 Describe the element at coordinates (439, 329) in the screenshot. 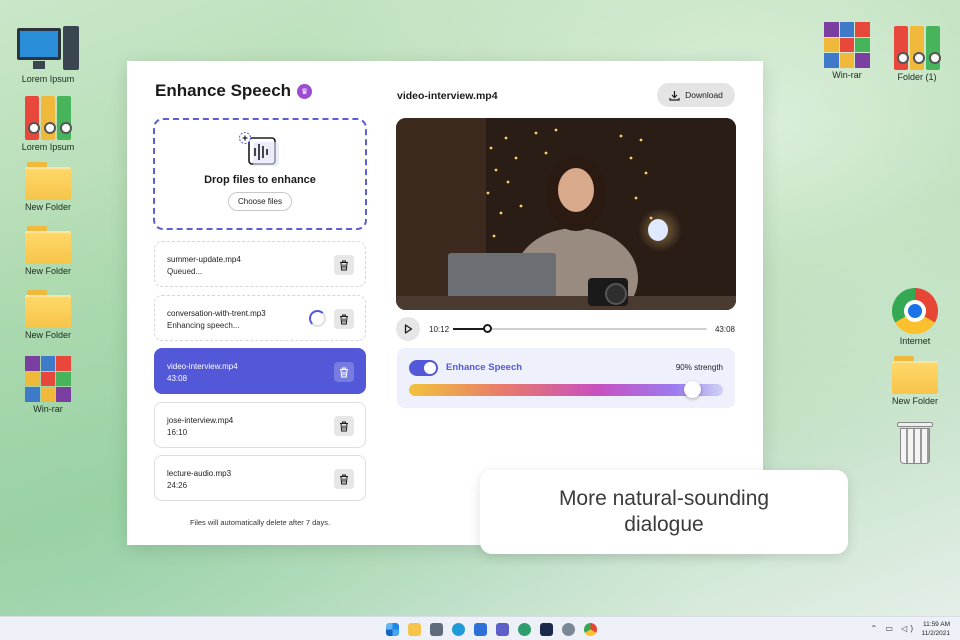

I see `current-time: 10:12` at that location.